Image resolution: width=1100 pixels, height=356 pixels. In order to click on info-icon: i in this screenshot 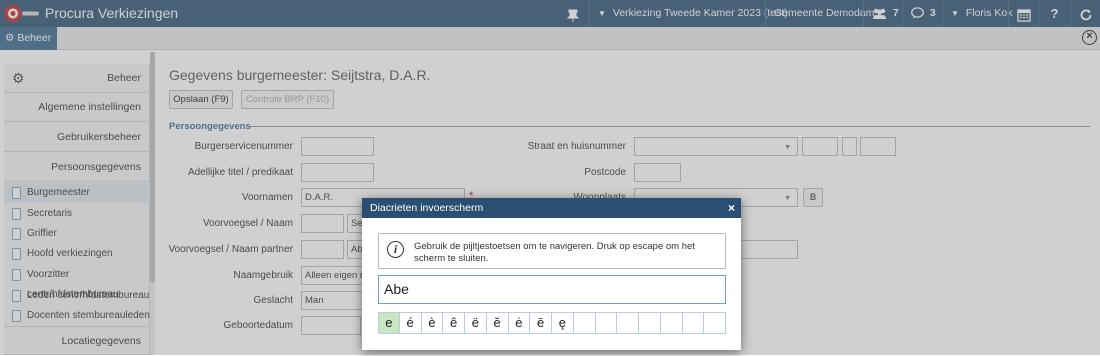, I will do `click(395, 249)`.